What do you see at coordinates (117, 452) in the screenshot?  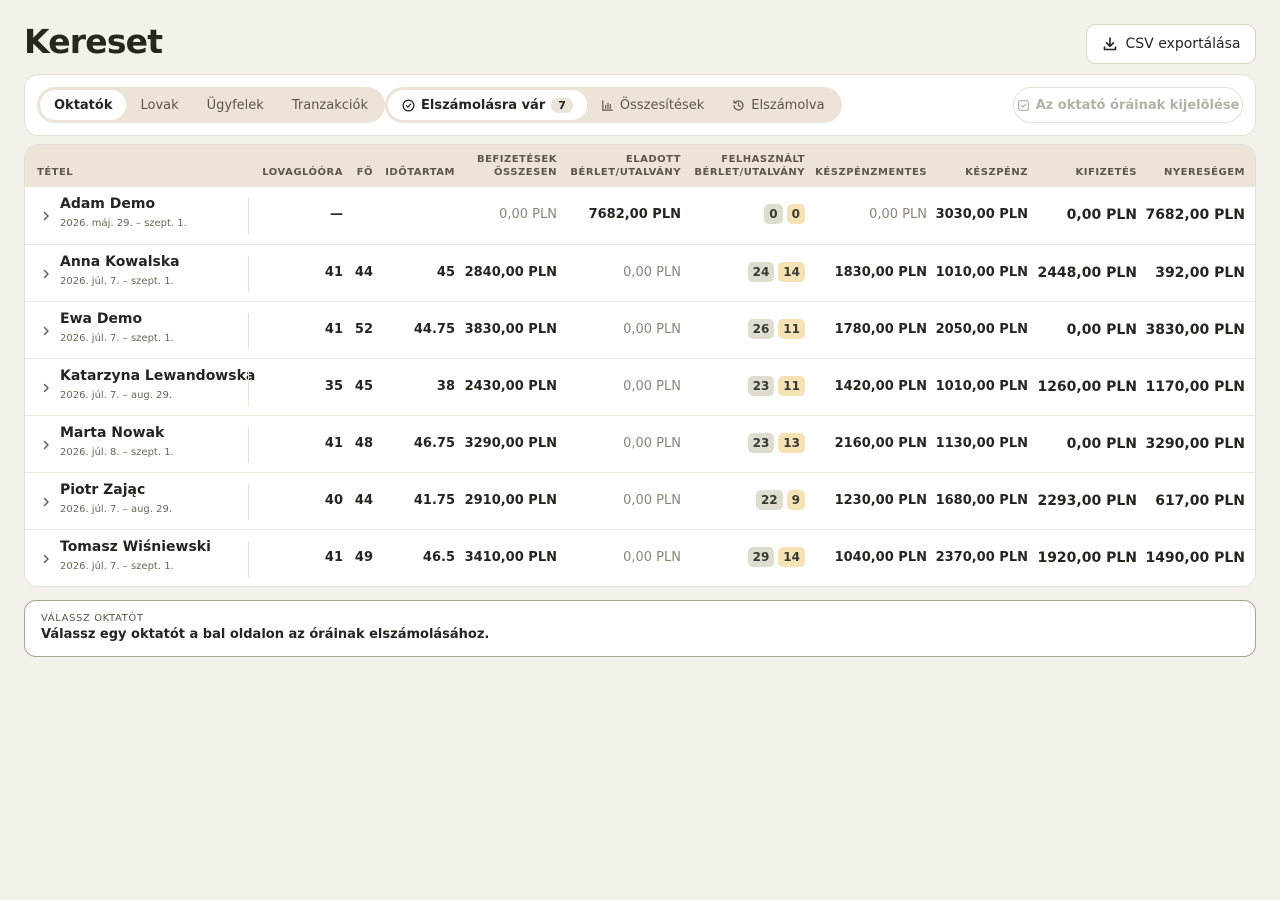 I see `date-range: 2026. júl. 8. – szept. 1.` at bounding box center [117, 452].